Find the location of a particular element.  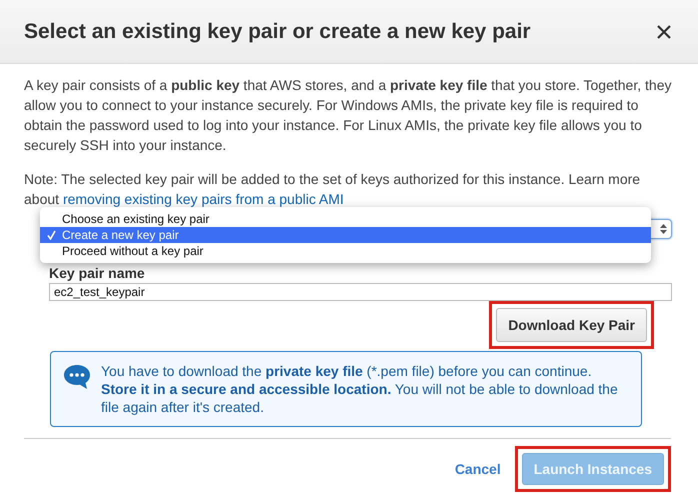

checkmark-icon is located at coordinates (51, 235).